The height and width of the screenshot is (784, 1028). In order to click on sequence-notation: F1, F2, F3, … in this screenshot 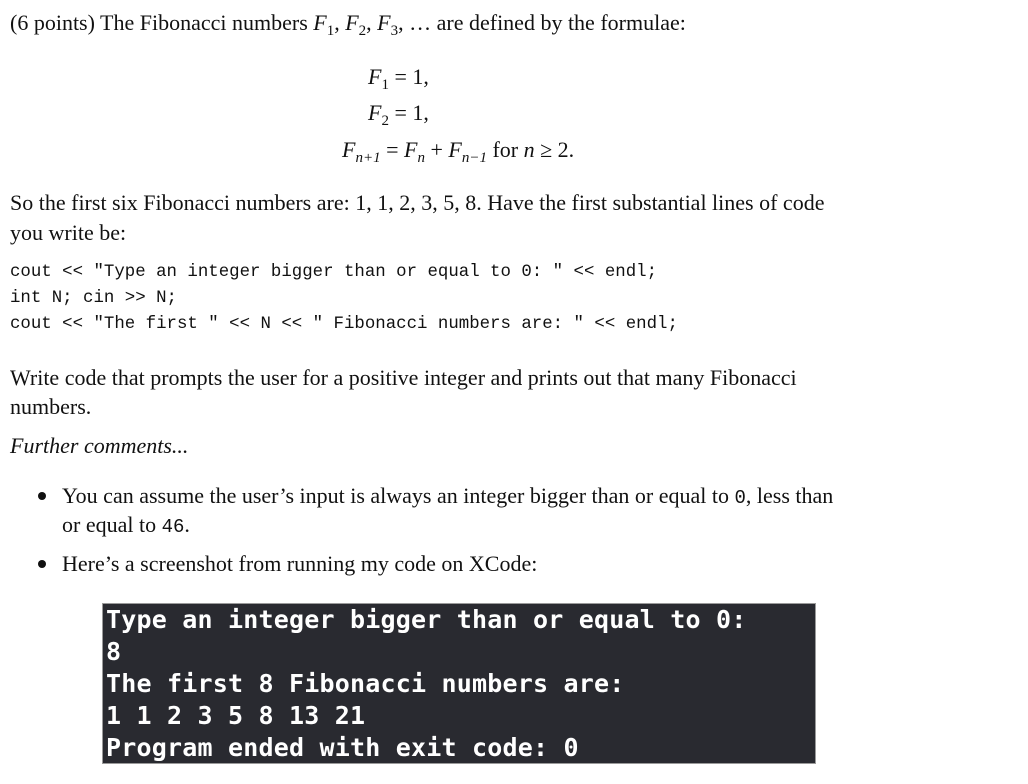, I will do `click(372, 24)`.